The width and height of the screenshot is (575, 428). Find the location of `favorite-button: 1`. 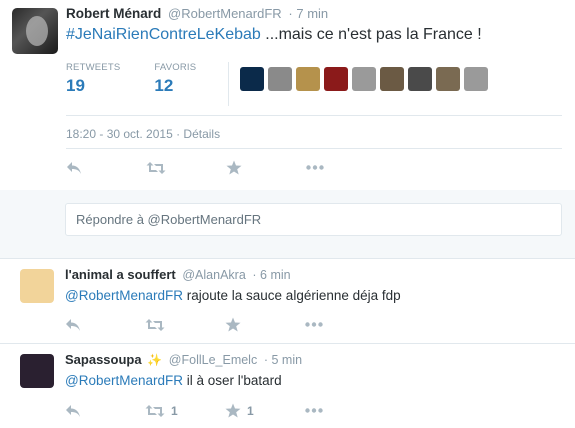

favorite-button: 1 is located at coordinates (265, 410).